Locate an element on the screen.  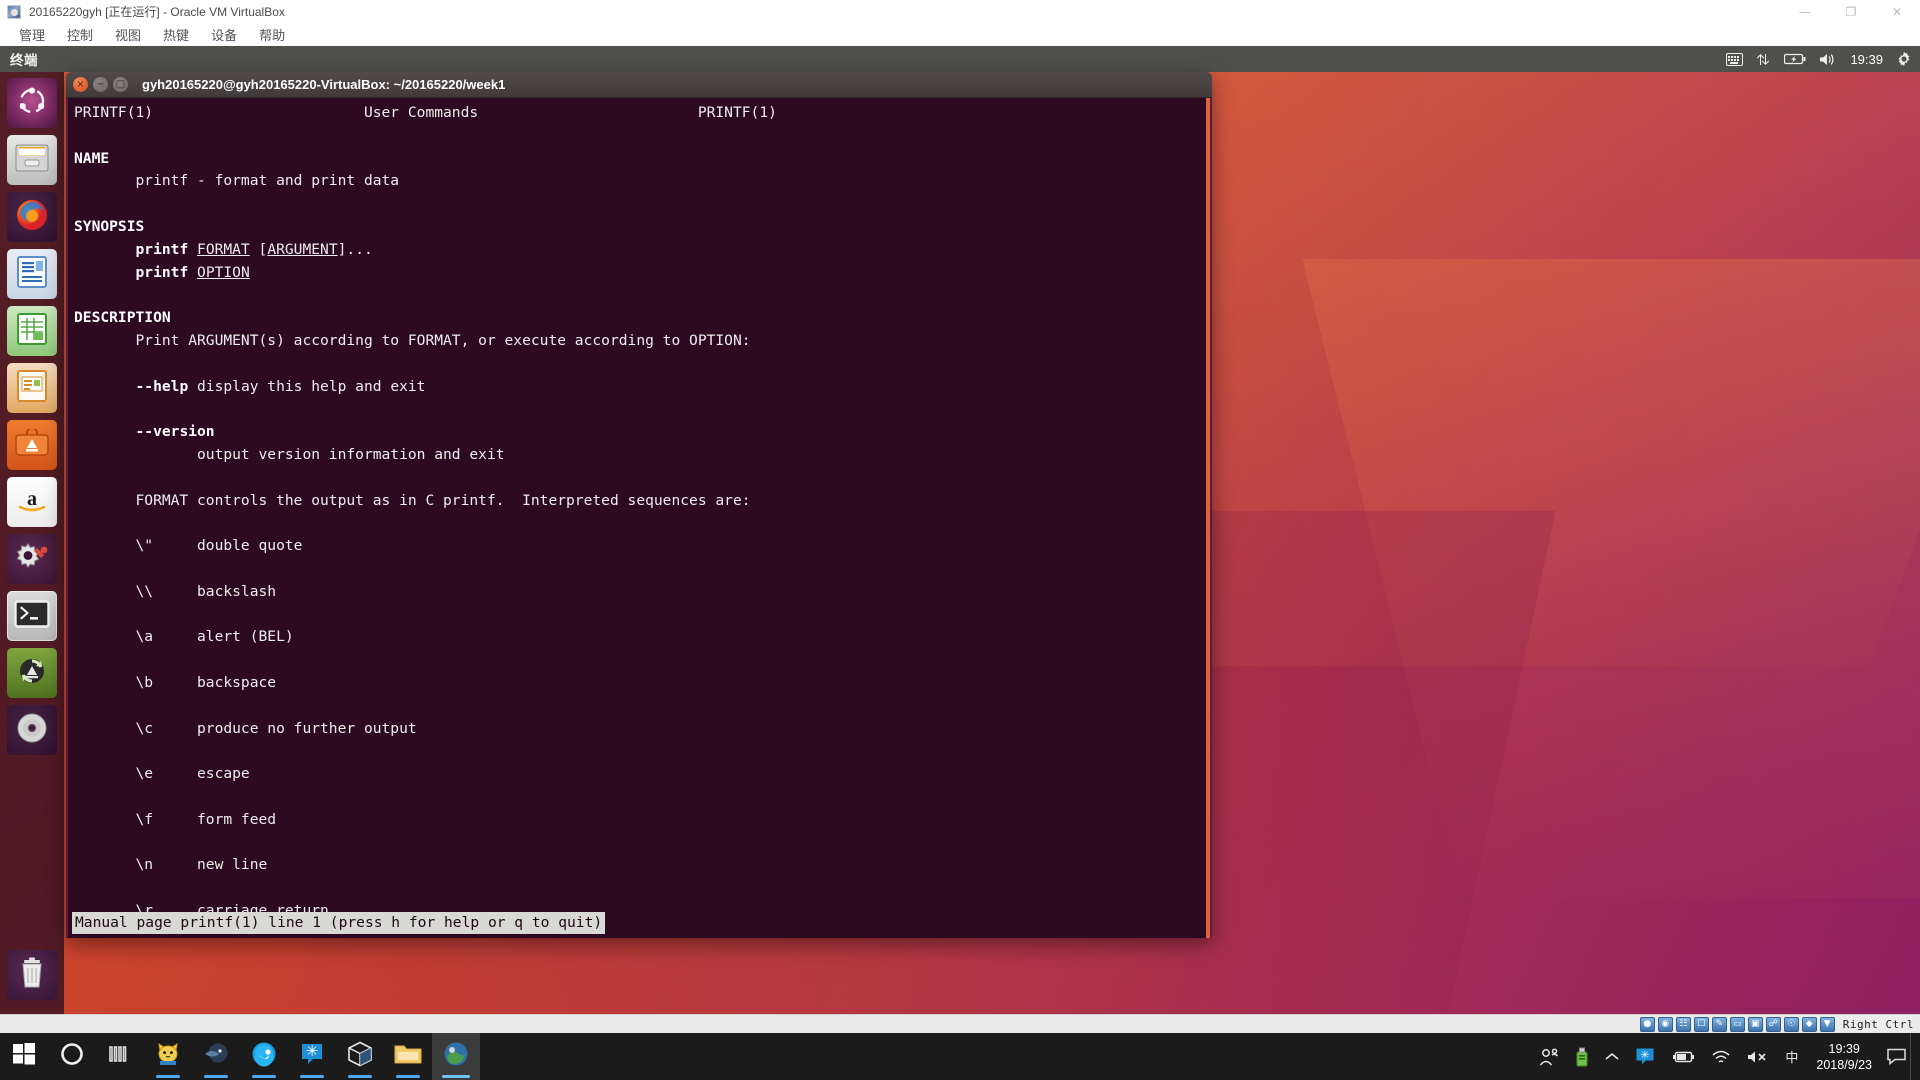
taskbar-item-vm-window is located at coordinates (456, 1056).